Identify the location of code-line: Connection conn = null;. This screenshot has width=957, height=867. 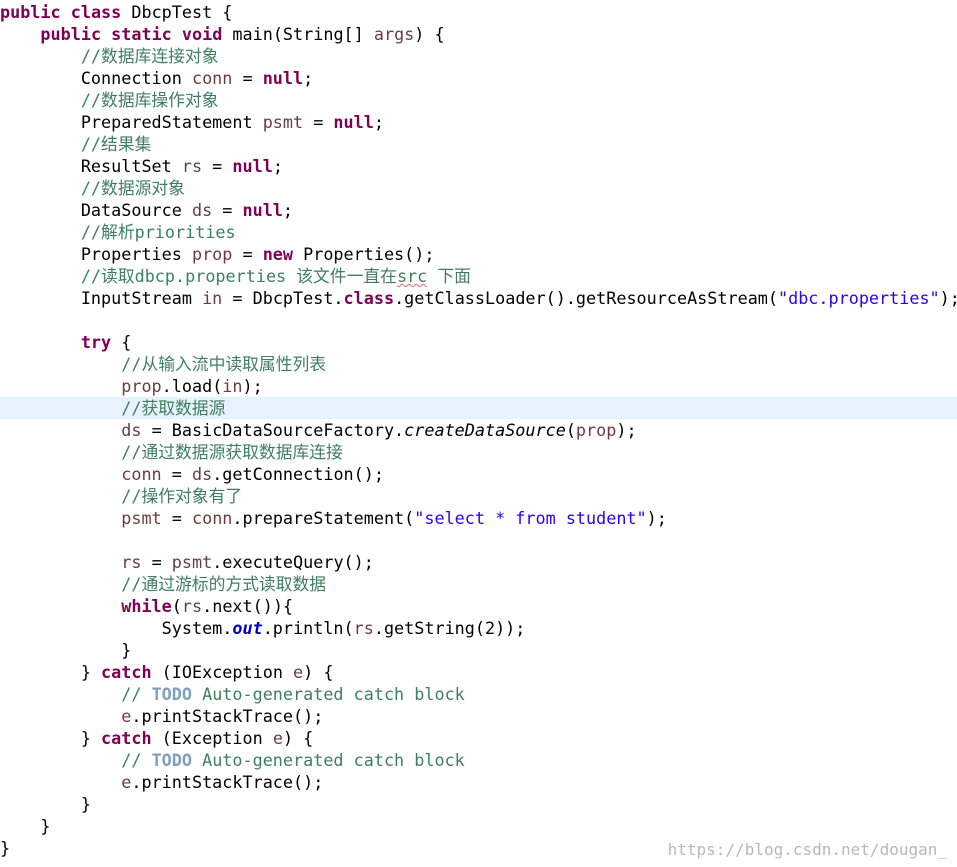
(478, 78).